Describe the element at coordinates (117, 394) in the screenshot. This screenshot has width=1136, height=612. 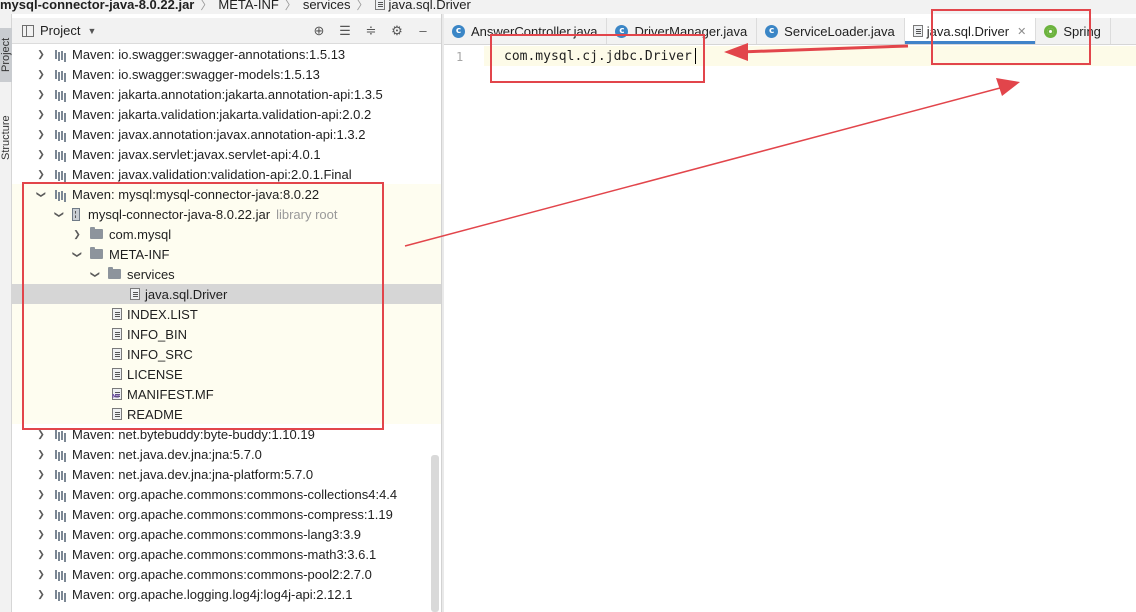
I see `manifest-file-icon` at that location.